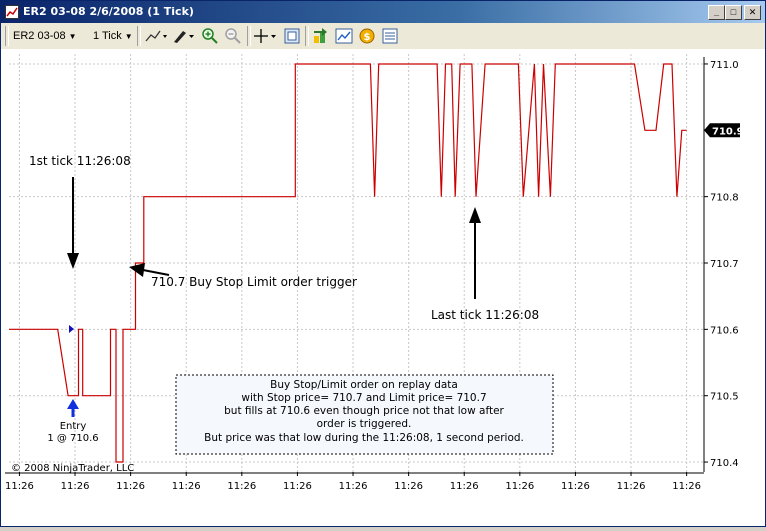  What do you see at coordinates (72, 438) in the screenshot?
I see `entry-fill-label: 1 @ 710.6` at bounding box center [72, 438].